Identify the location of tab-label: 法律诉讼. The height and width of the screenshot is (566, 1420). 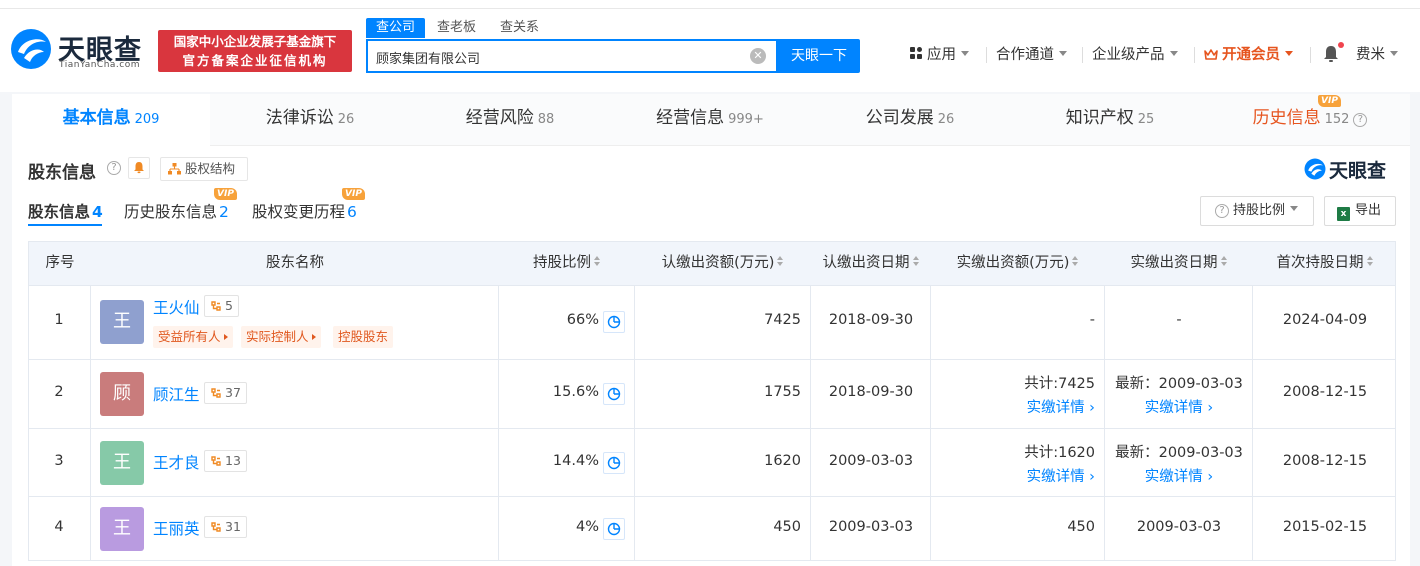
(299, 118).